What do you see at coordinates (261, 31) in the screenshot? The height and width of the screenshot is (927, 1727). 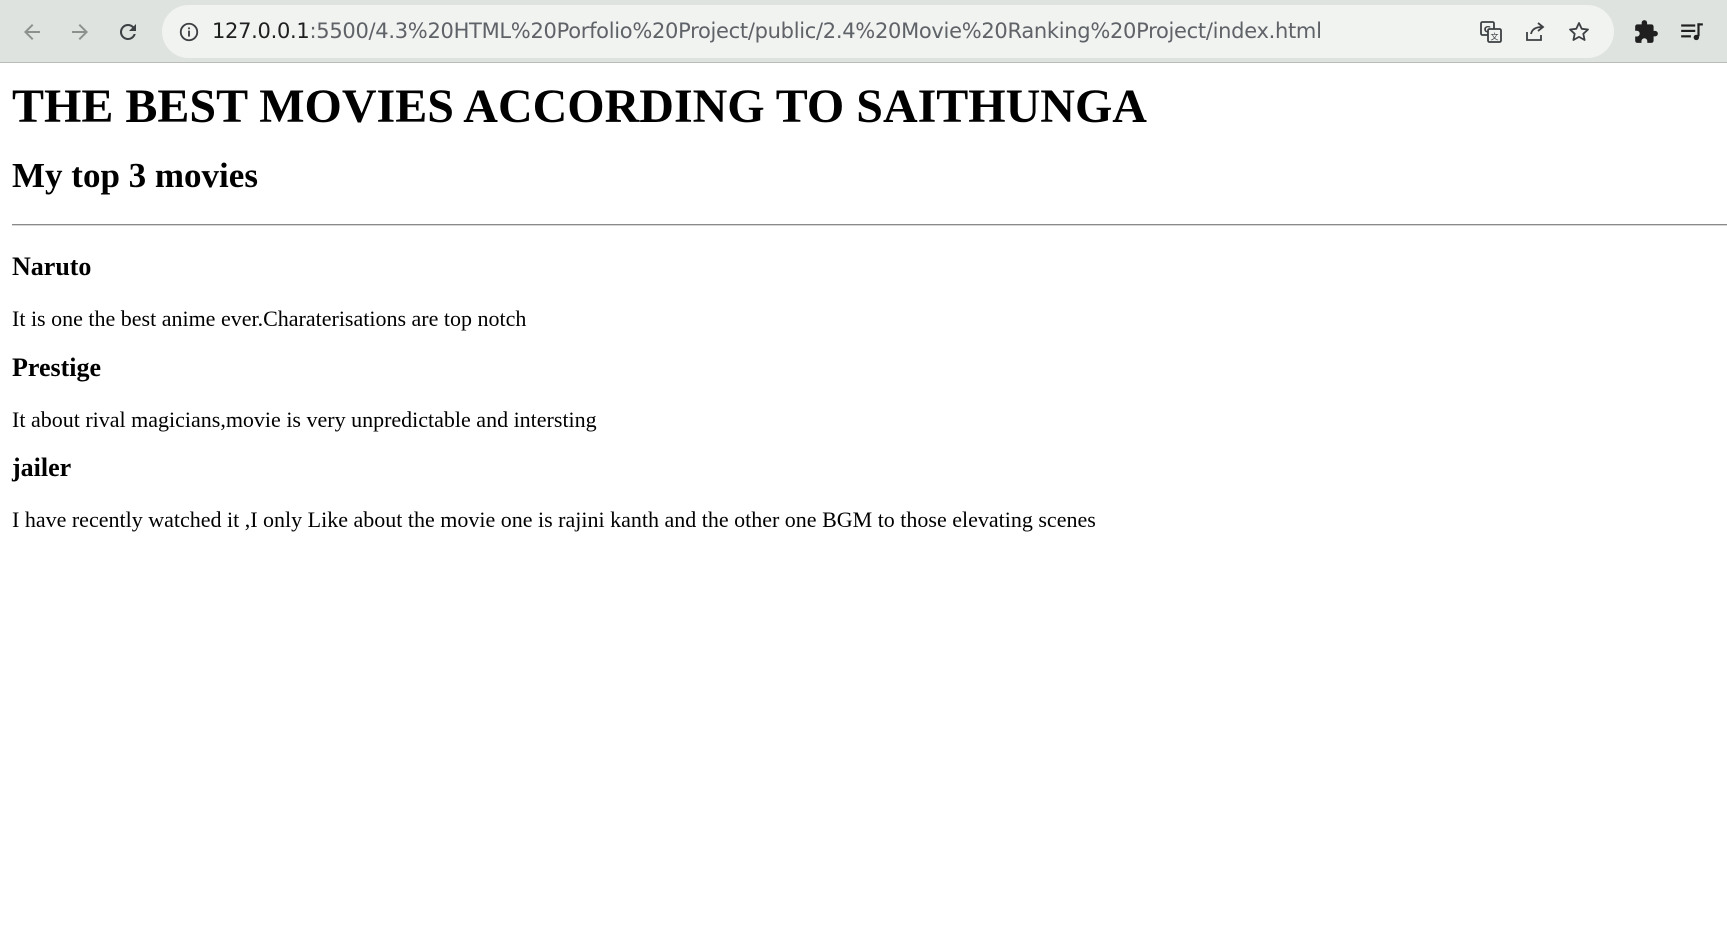 I see `url-host: 127.0.0.1` at bounding box center [261, 31].